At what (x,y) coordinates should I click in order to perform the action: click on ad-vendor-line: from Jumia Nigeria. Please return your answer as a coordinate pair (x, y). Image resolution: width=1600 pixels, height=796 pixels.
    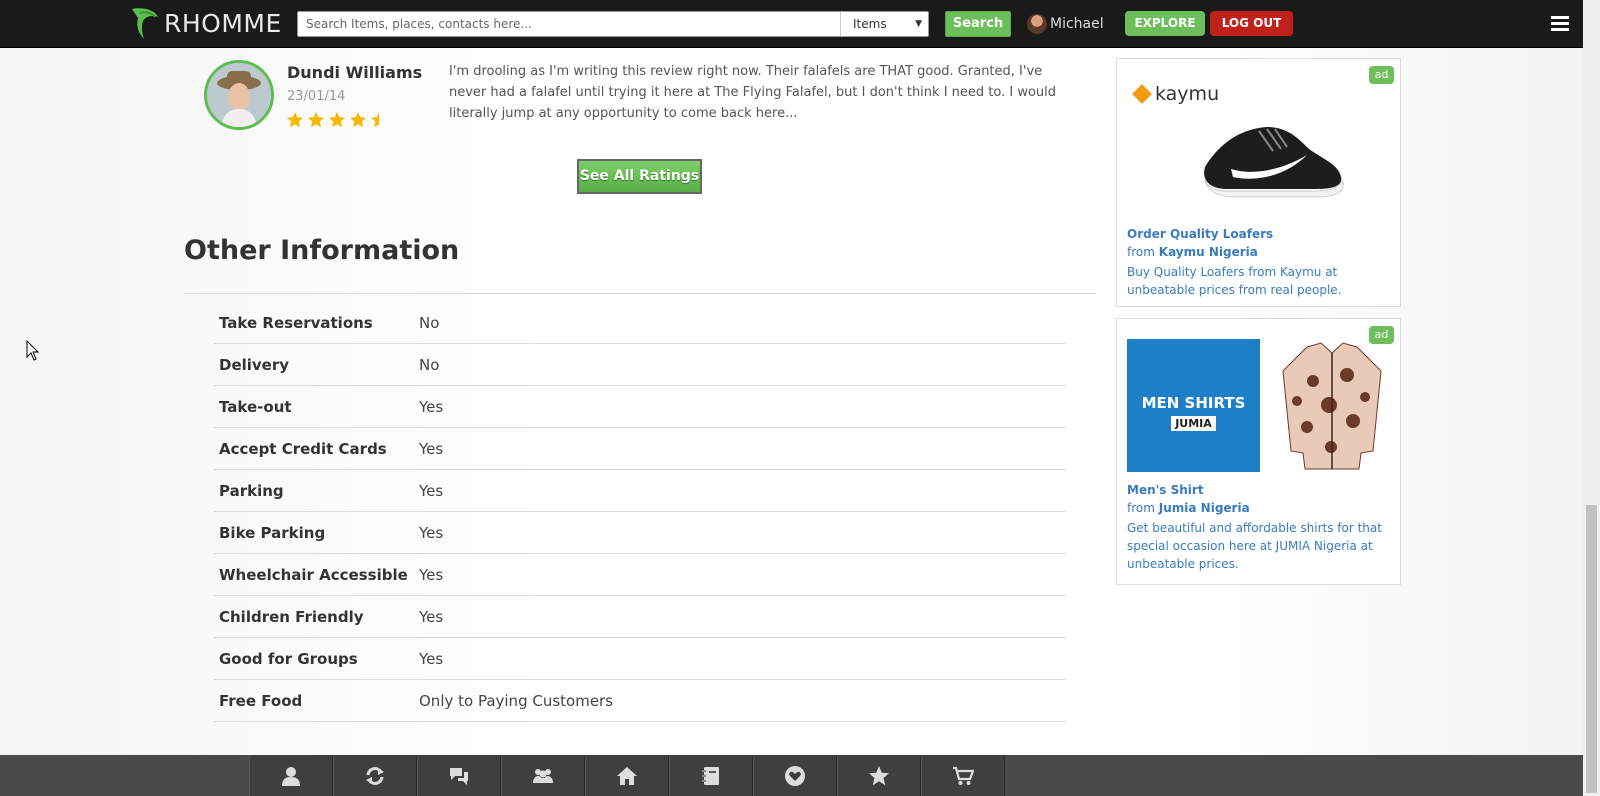
    Looking at the image, I should click on (1188, 508).